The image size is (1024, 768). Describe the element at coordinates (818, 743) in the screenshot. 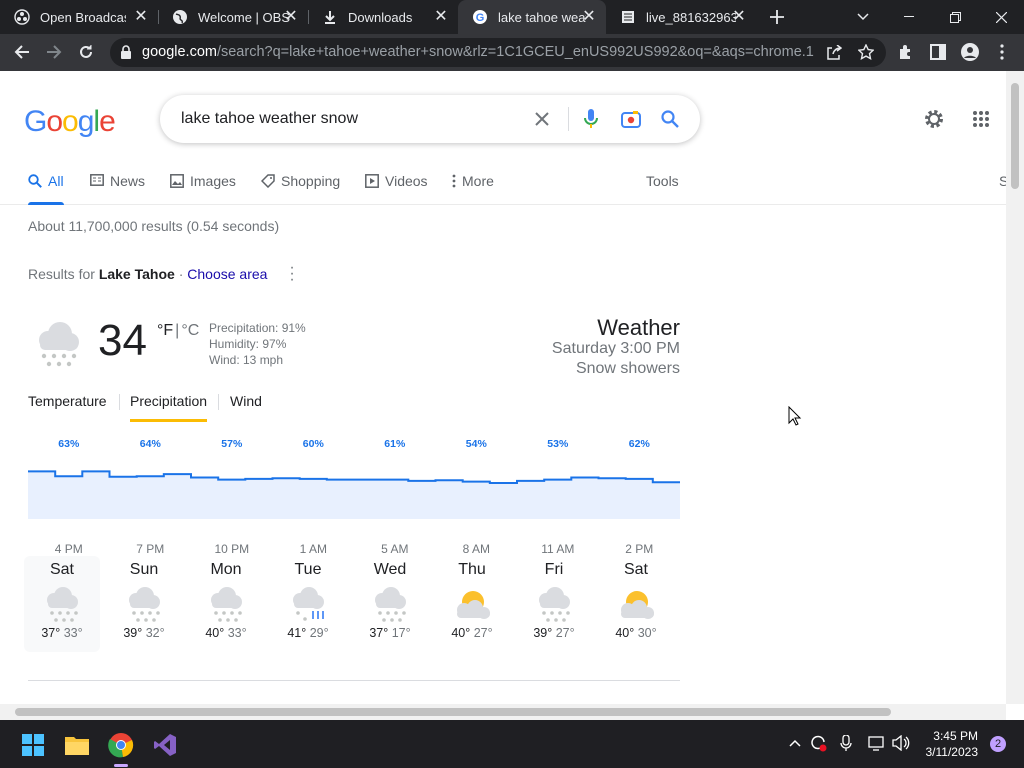

I see `sync-alert-icon` at that location.